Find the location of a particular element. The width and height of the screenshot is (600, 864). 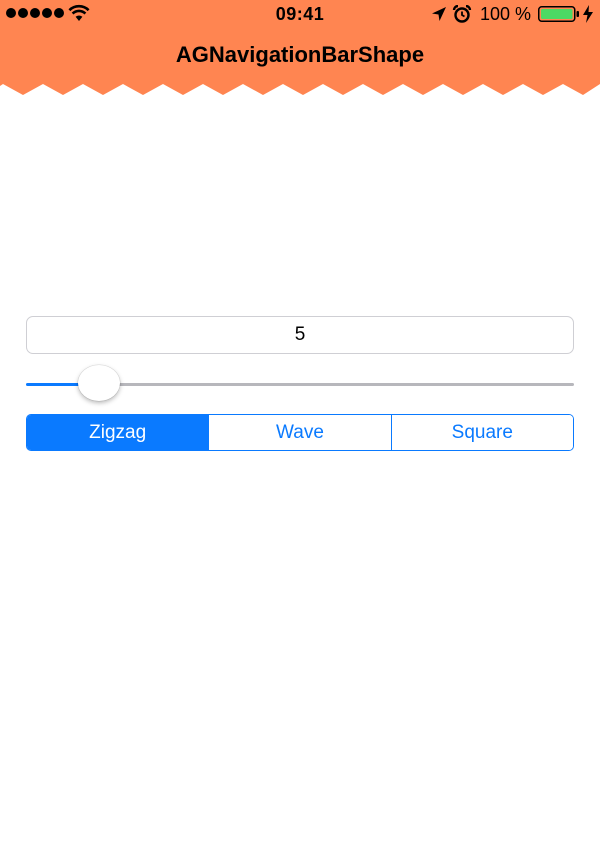

value-text-field: 5 is located at coordinates (300, 335).